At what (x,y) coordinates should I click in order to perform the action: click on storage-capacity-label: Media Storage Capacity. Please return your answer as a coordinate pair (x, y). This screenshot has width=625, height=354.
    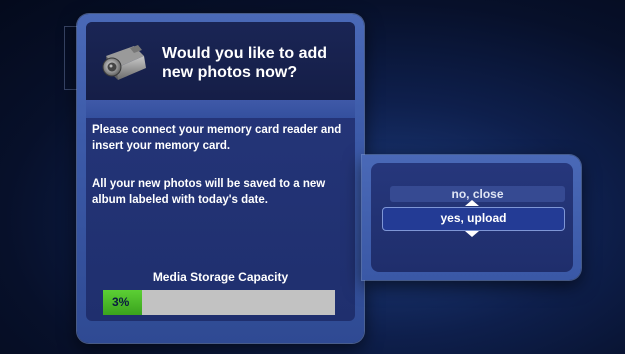
    Looking at the image, I should click on (220, 277).